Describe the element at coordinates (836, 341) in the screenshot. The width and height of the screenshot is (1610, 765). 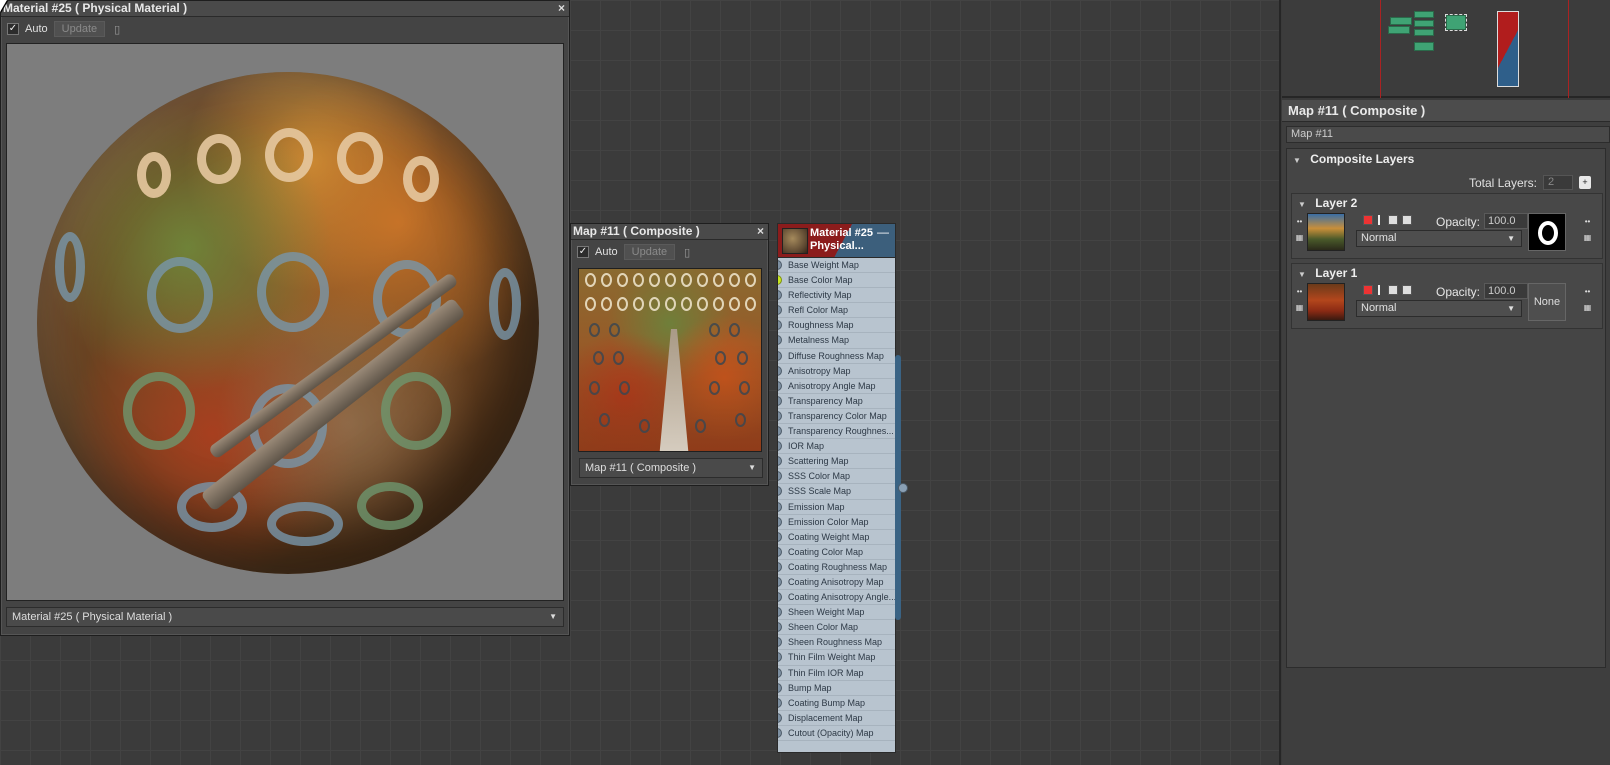
I see `material-slot: Metalness Map` at that location.